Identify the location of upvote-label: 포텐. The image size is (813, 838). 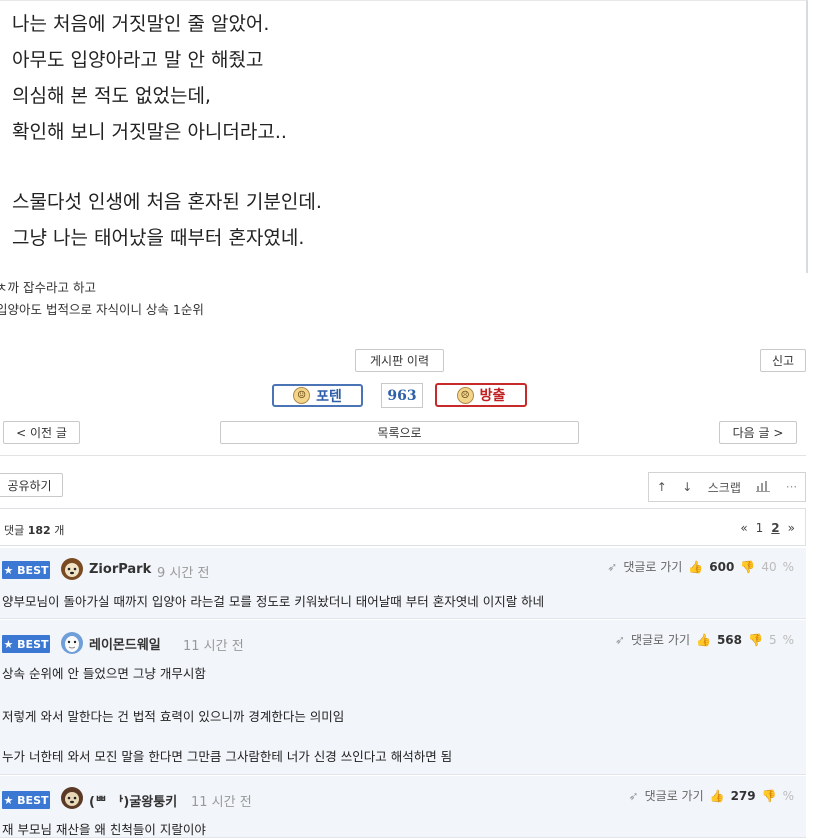
(329, 396).